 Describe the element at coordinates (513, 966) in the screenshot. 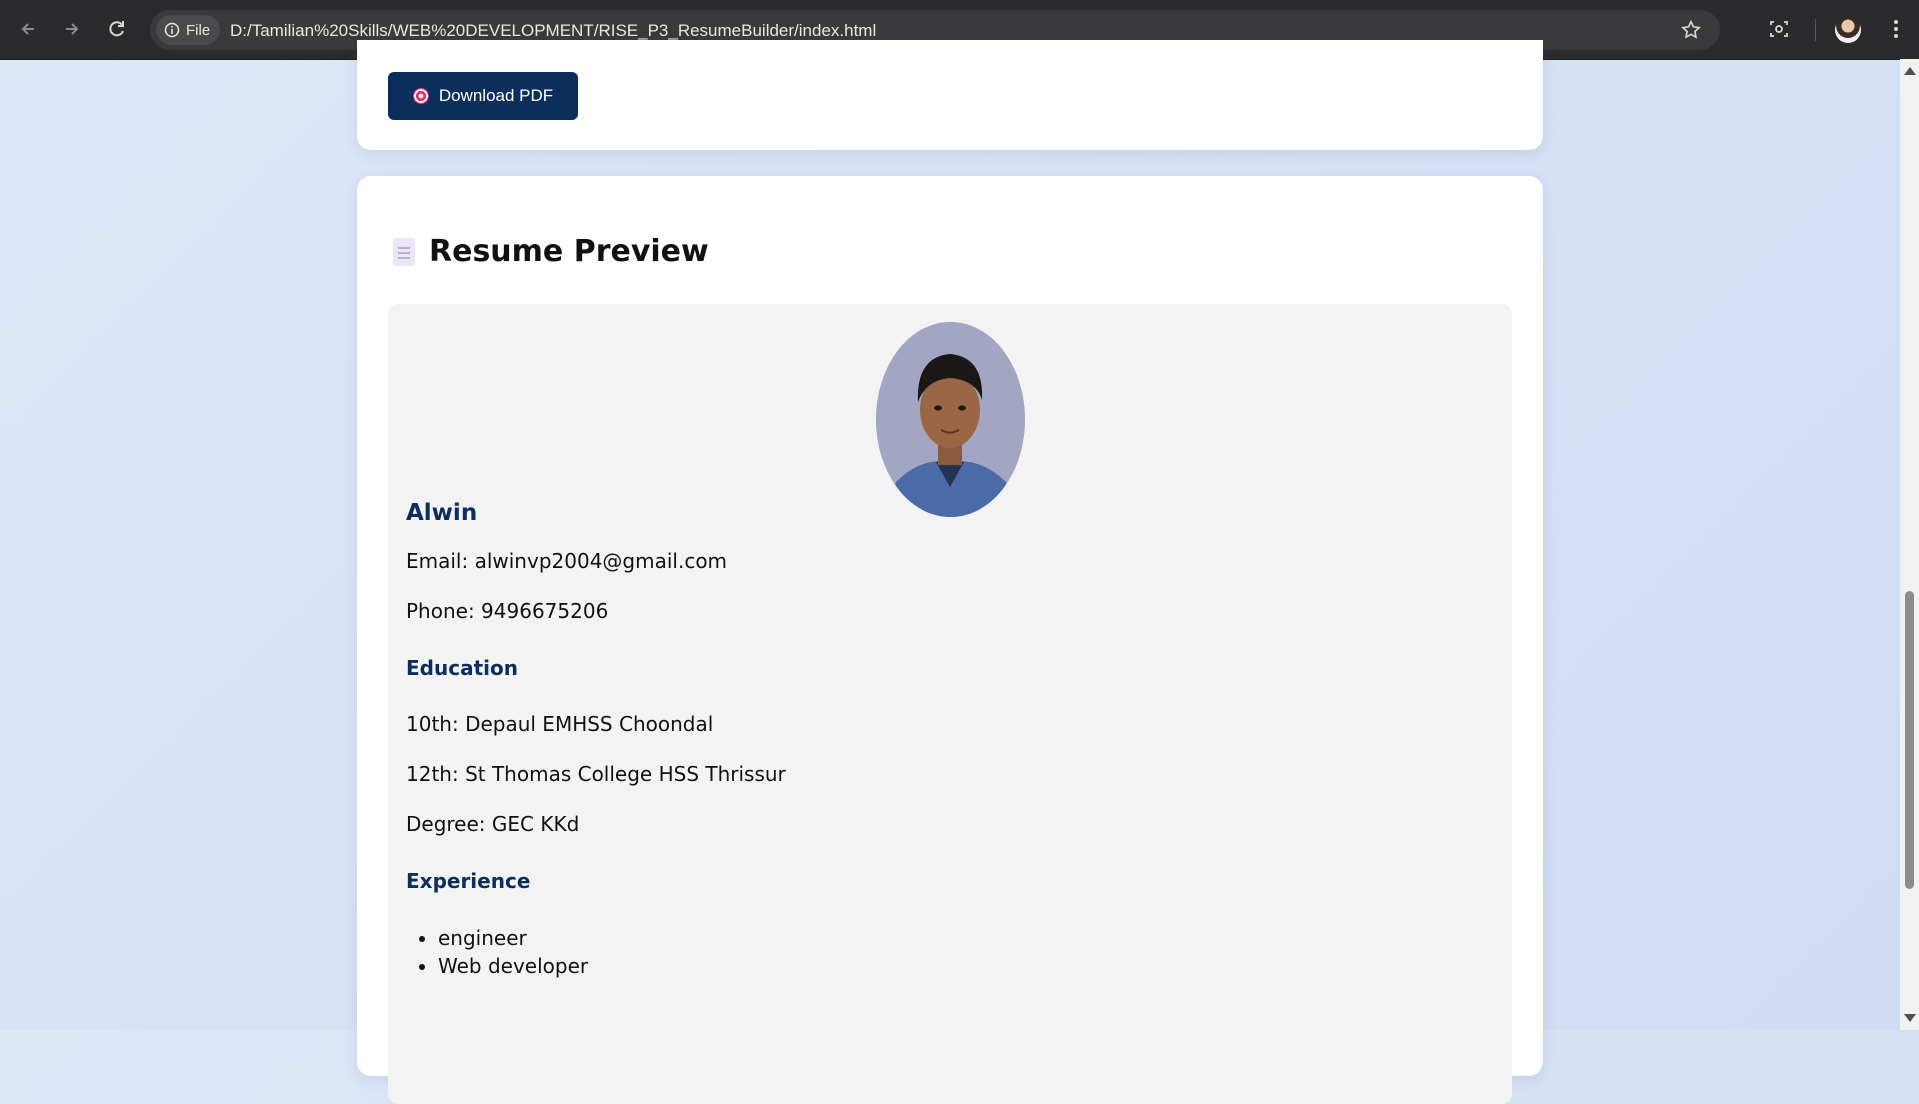

I see `experience-item: Web developer` at that location.